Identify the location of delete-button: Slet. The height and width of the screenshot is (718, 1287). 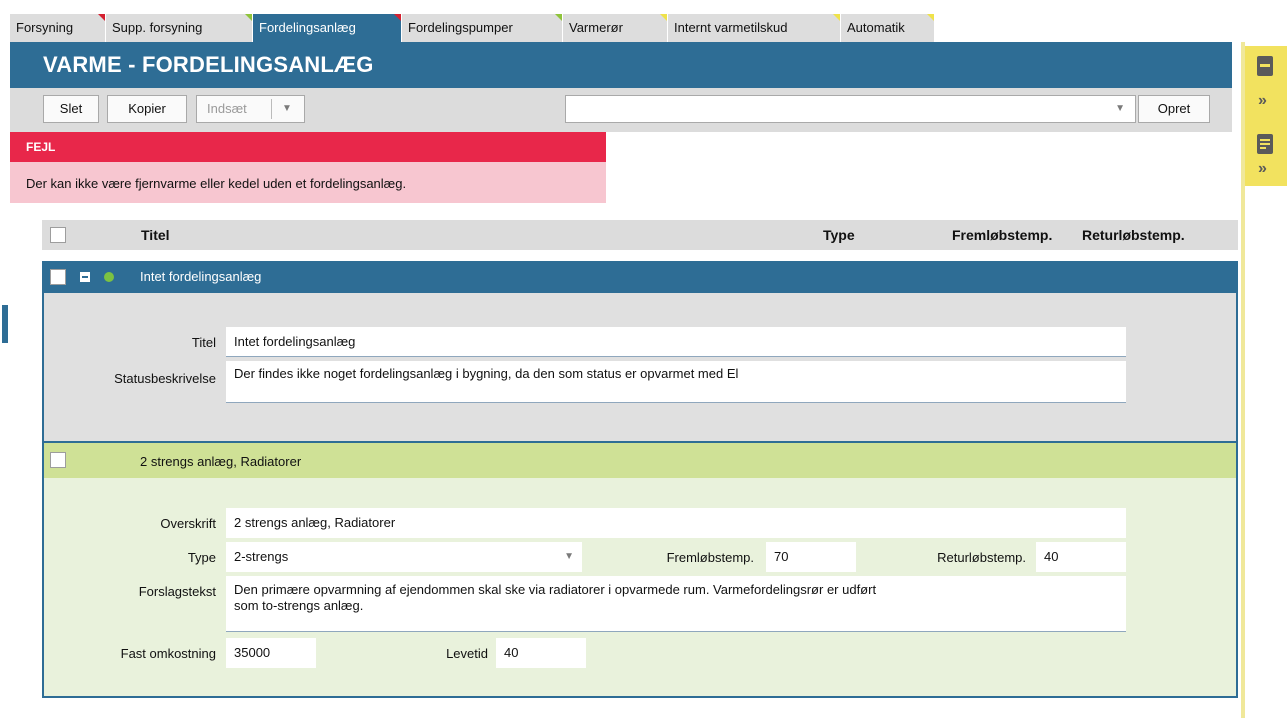
(71, 109).